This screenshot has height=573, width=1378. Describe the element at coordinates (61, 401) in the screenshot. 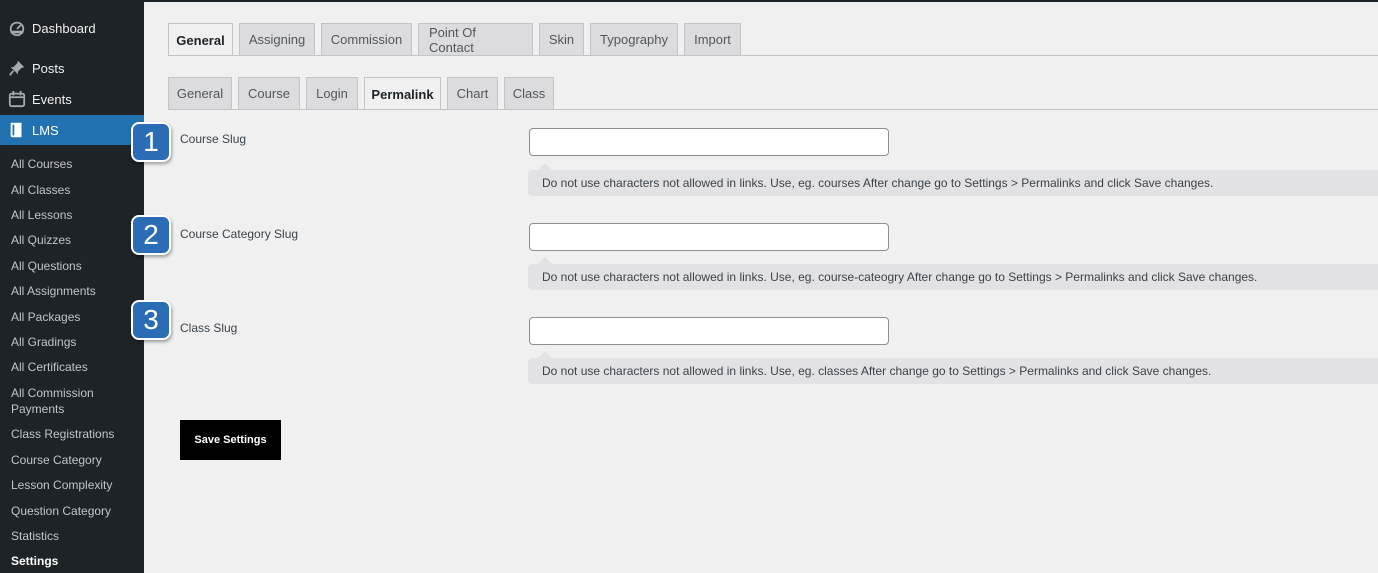

I see `submenu-all-commission-payments: All Commission Payments` at that location.